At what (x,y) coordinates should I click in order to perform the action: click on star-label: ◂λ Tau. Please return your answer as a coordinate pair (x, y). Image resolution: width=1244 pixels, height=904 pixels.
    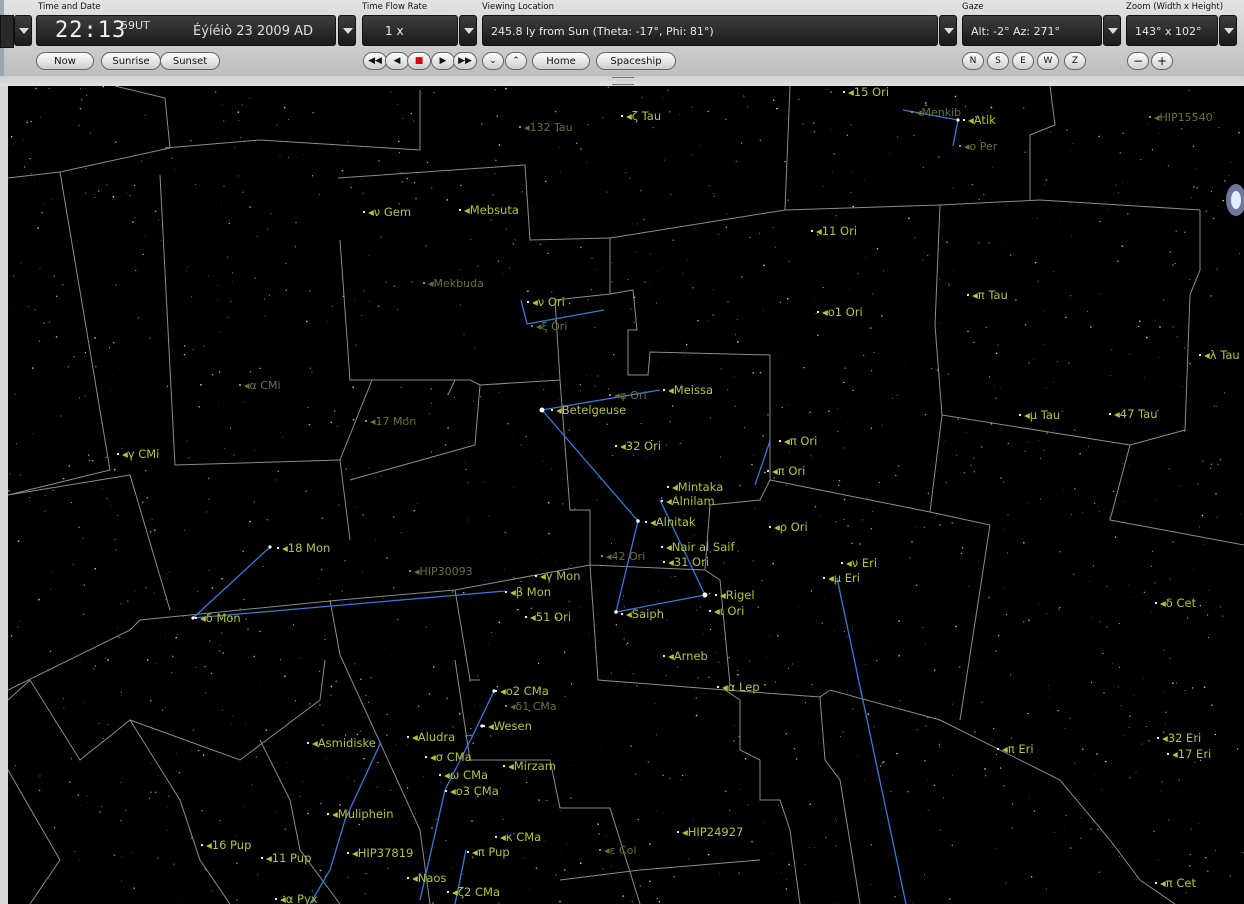
    Looking at the image, I should click on (1222, 355).